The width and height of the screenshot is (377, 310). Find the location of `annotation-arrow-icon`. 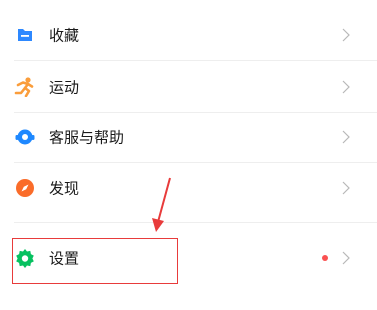

annotation-arrow-icon is located at coordinates (161, 204).